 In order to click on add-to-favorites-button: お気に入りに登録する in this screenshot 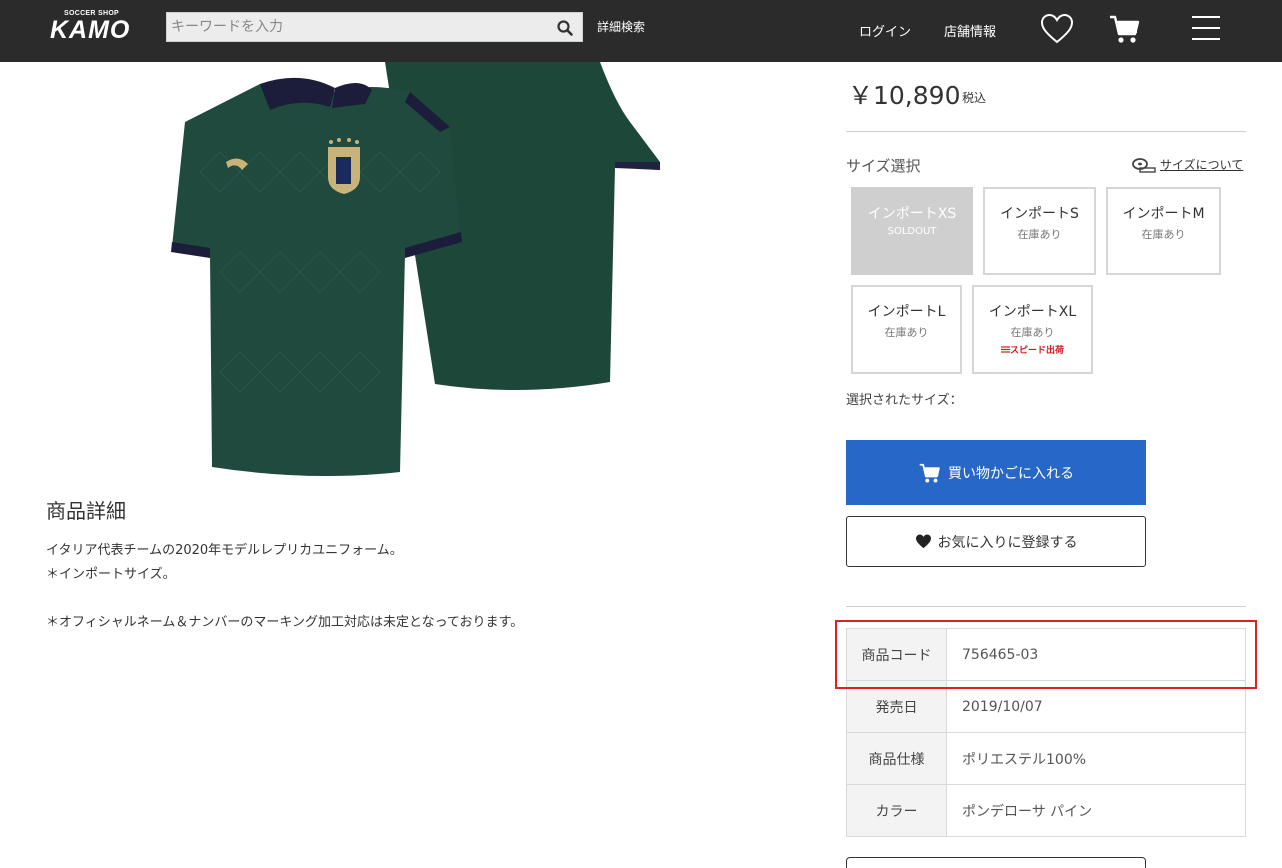, I will do `click(996, 541)`.